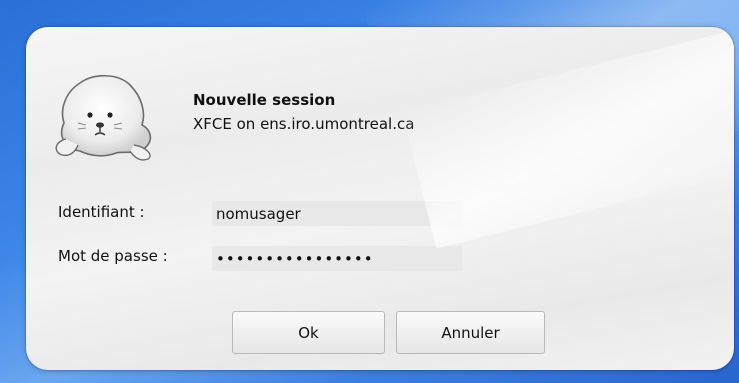  Describe the element at coordinates (337, 213) in the screenshot. I see `username-input` at that location.